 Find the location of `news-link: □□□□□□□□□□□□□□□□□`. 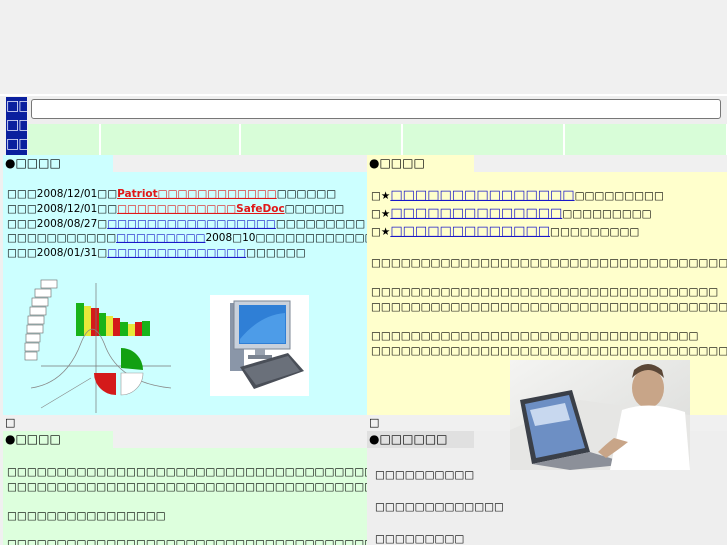

news-link: □□□□□□□□□□□□□□□□□ is located at coordinates (191, 224).